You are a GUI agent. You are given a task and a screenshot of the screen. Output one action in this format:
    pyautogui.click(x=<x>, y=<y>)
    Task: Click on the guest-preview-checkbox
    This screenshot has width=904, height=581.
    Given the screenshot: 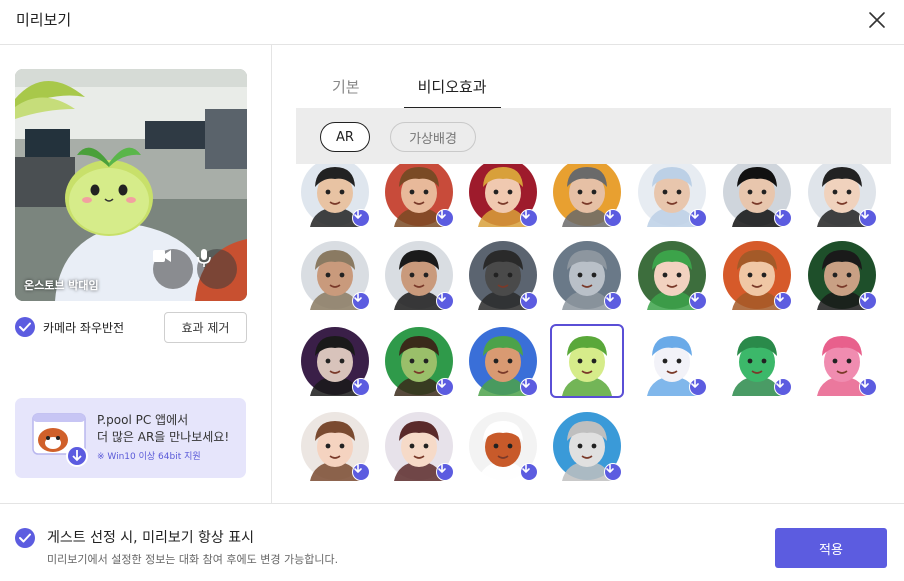 What is the action you would take?
    pyautogui.click(x=25, y=538)
    